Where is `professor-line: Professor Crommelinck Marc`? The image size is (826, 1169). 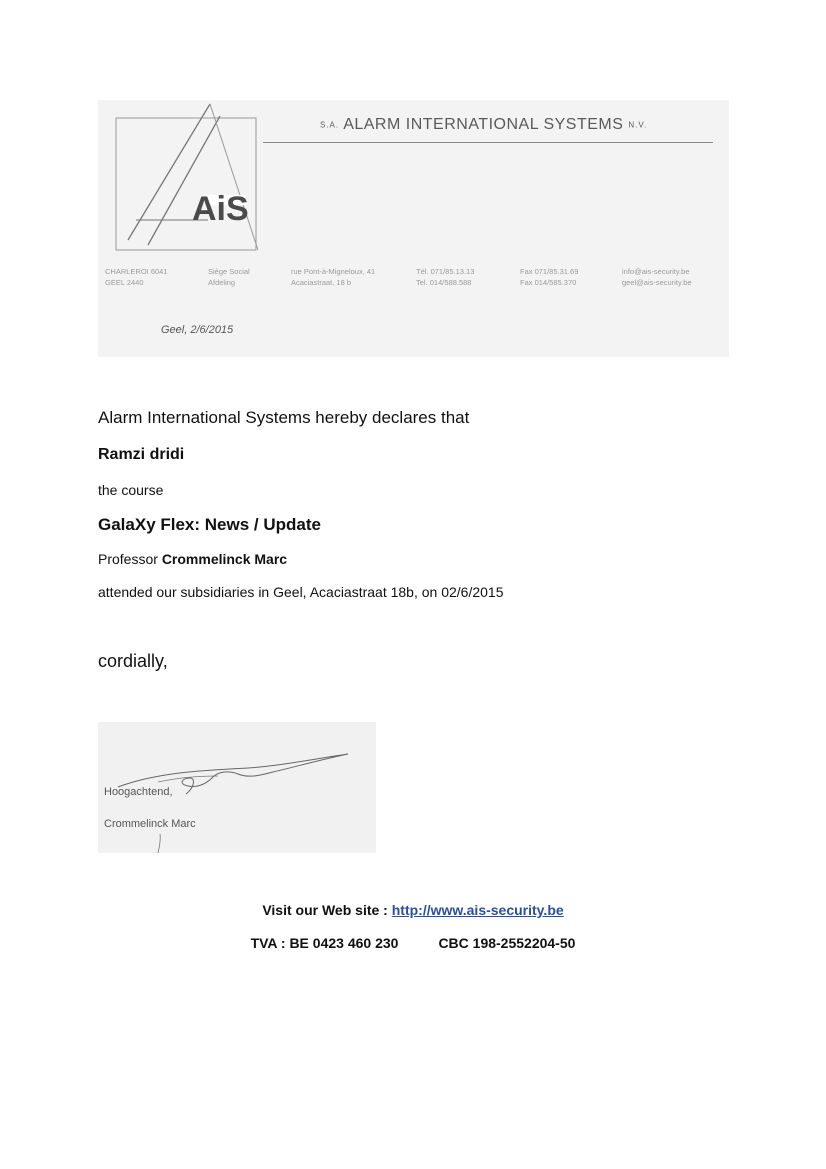 professor-line: Professor Crommelinck Marc is located at coordinates (192, 559).